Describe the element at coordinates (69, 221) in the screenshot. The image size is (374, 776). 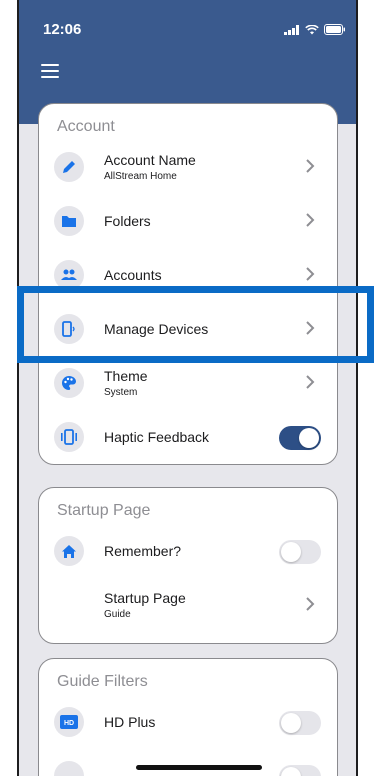
I see `folder-icon` at that location.